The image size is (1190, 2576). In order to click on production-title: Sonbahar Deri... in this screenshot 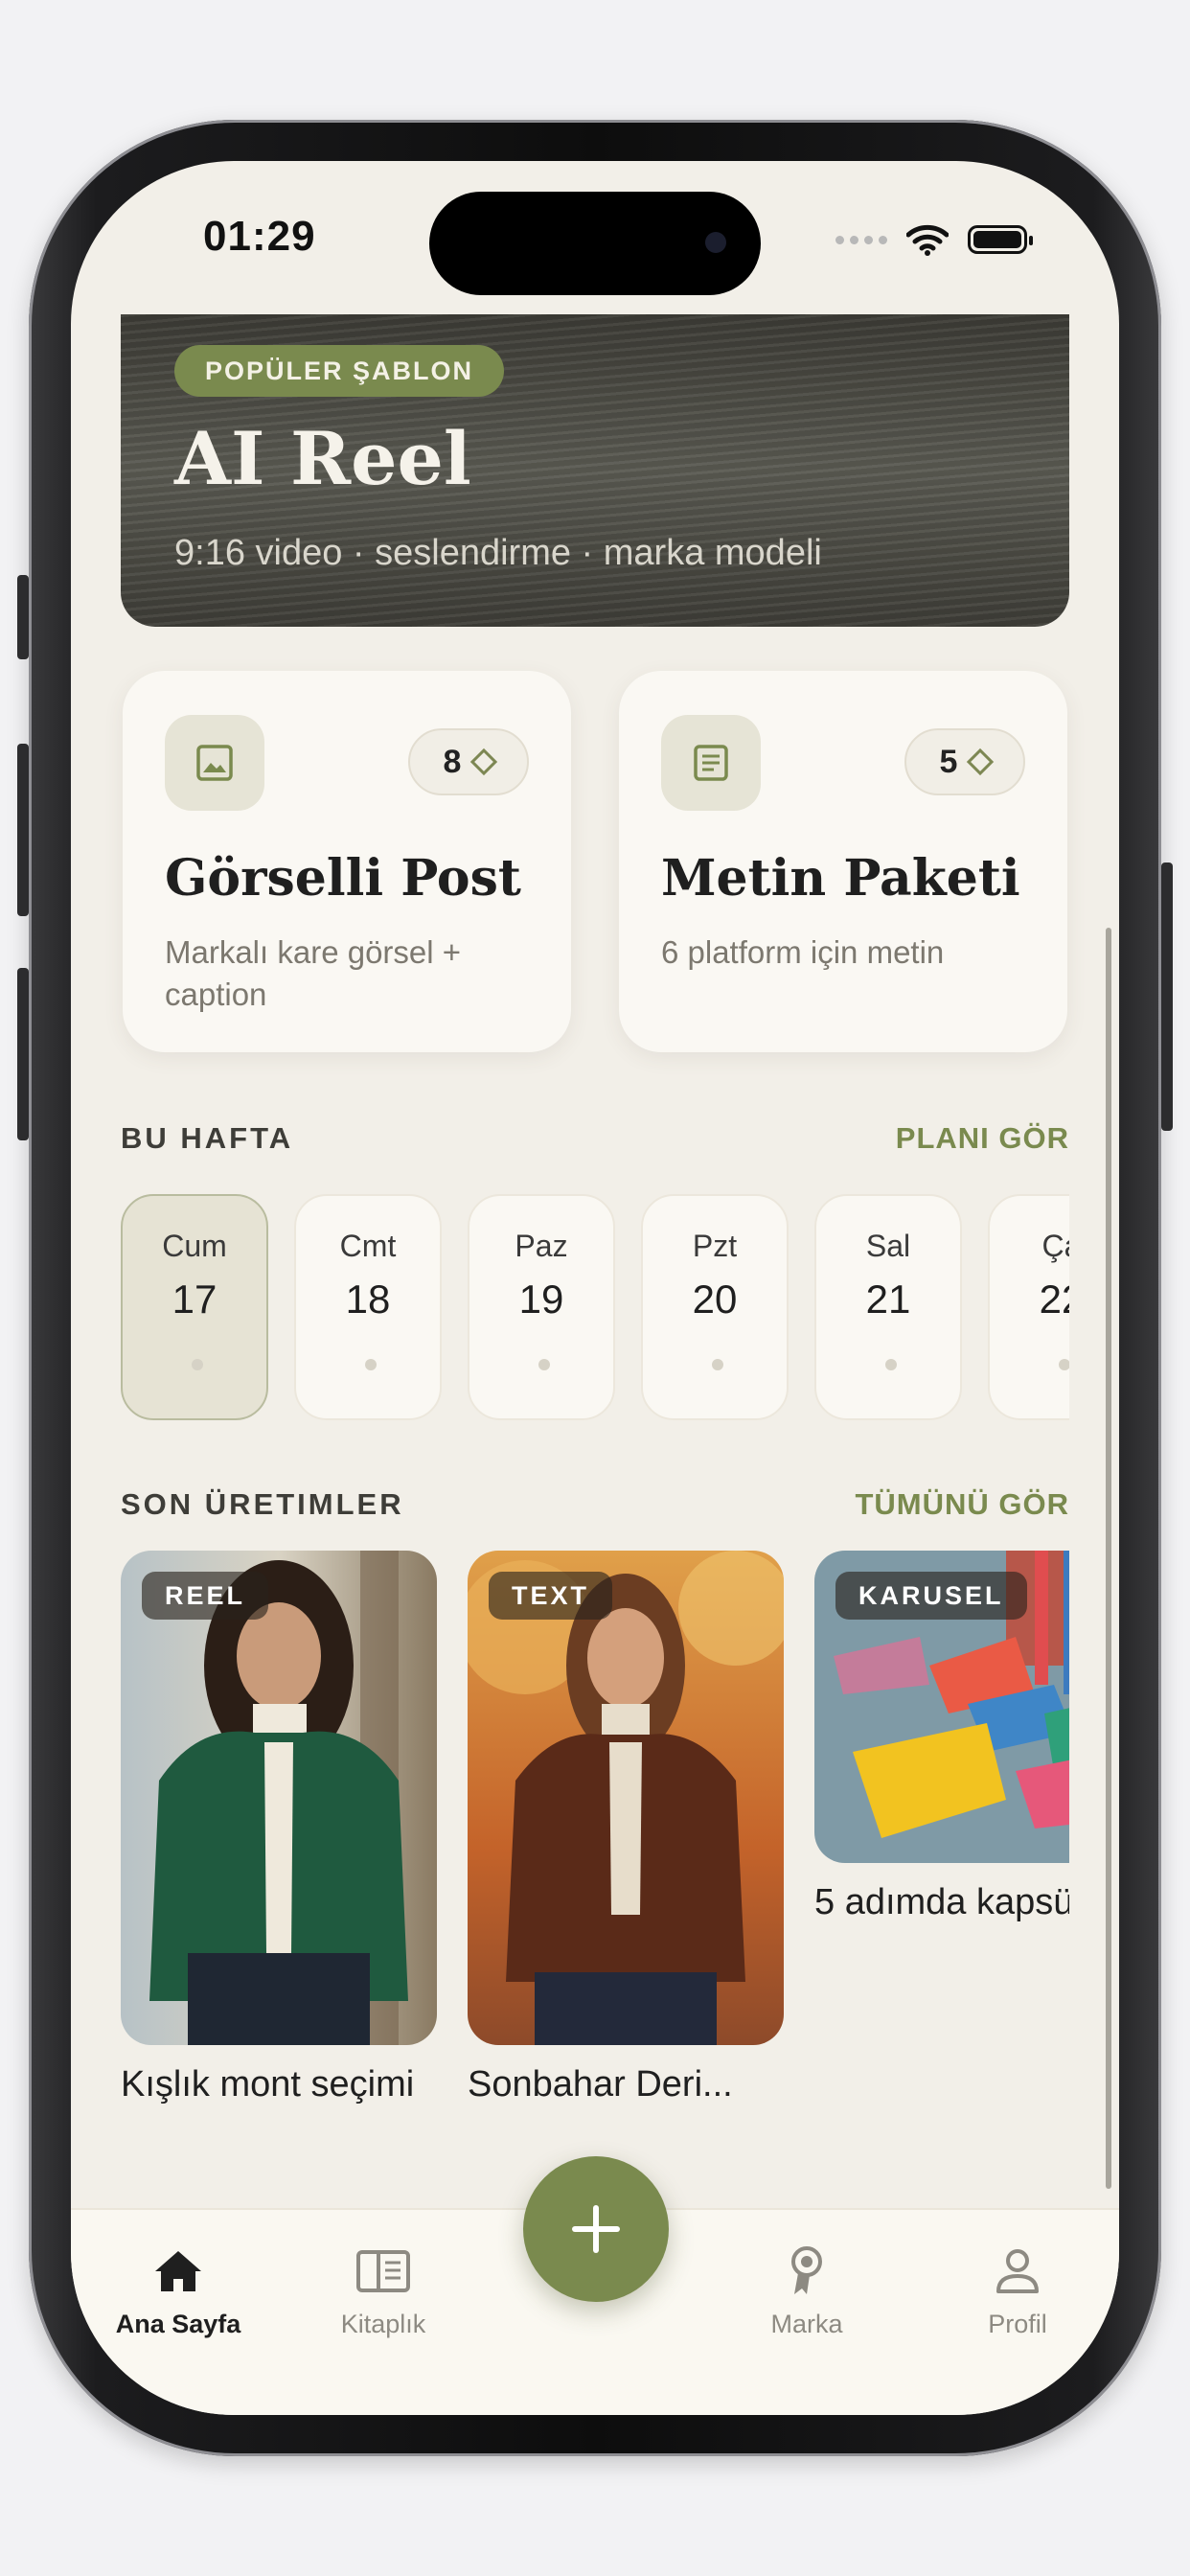, I will do `click(601, 2084)`.